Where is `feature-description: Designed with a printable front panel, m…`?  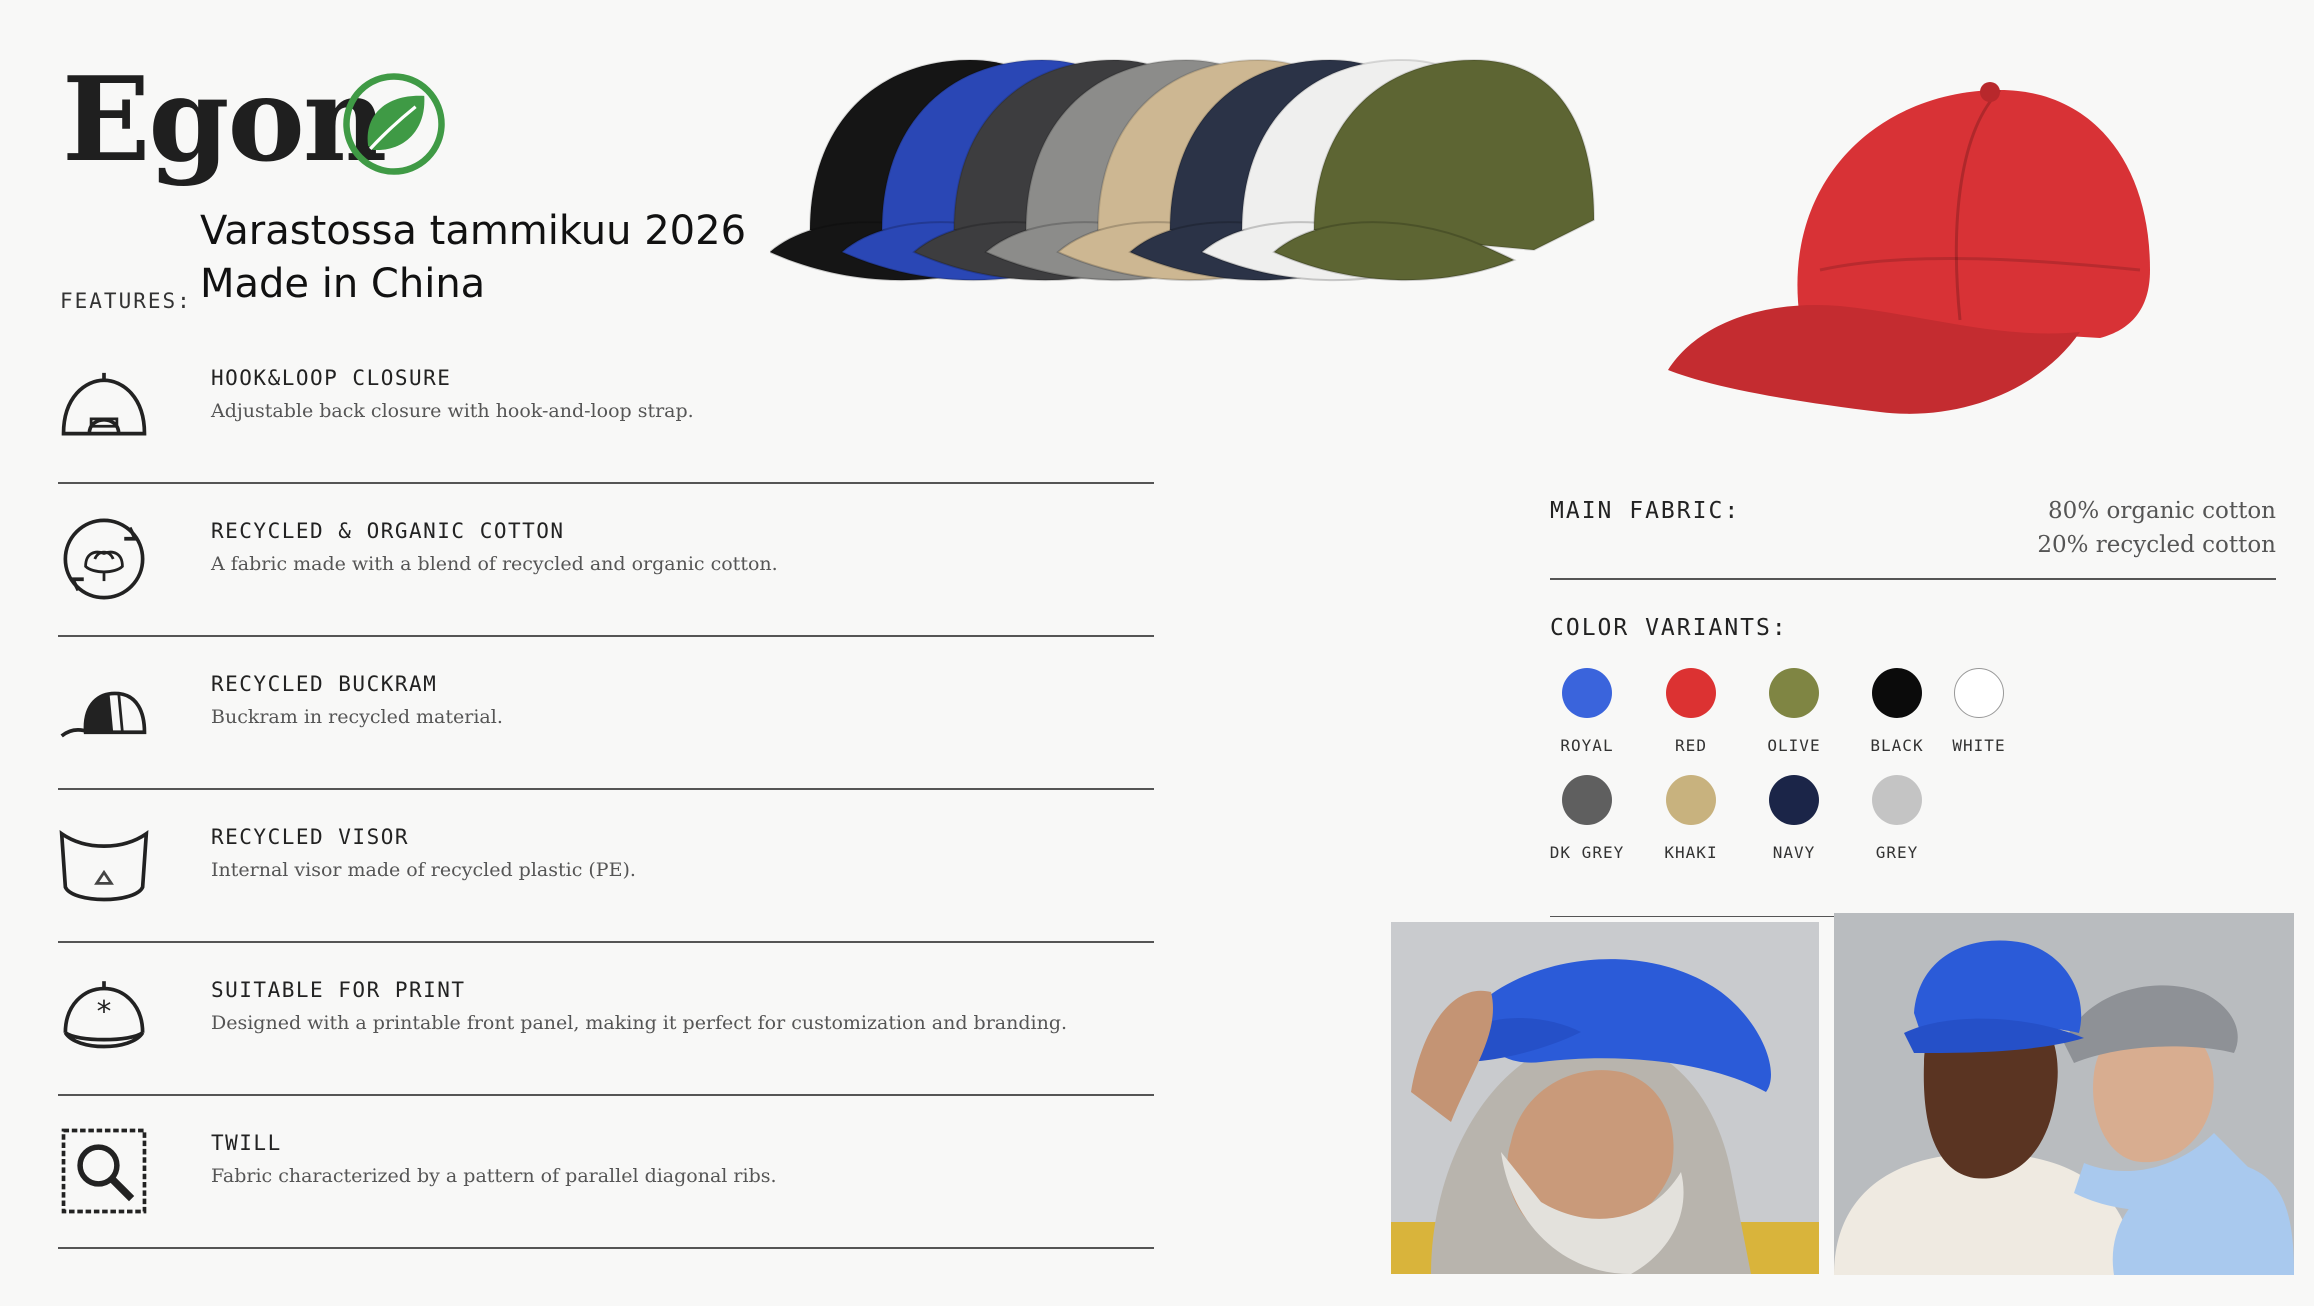 feature-description: Designed with a printable front panel, m… is located at coordinates (639, 1023).